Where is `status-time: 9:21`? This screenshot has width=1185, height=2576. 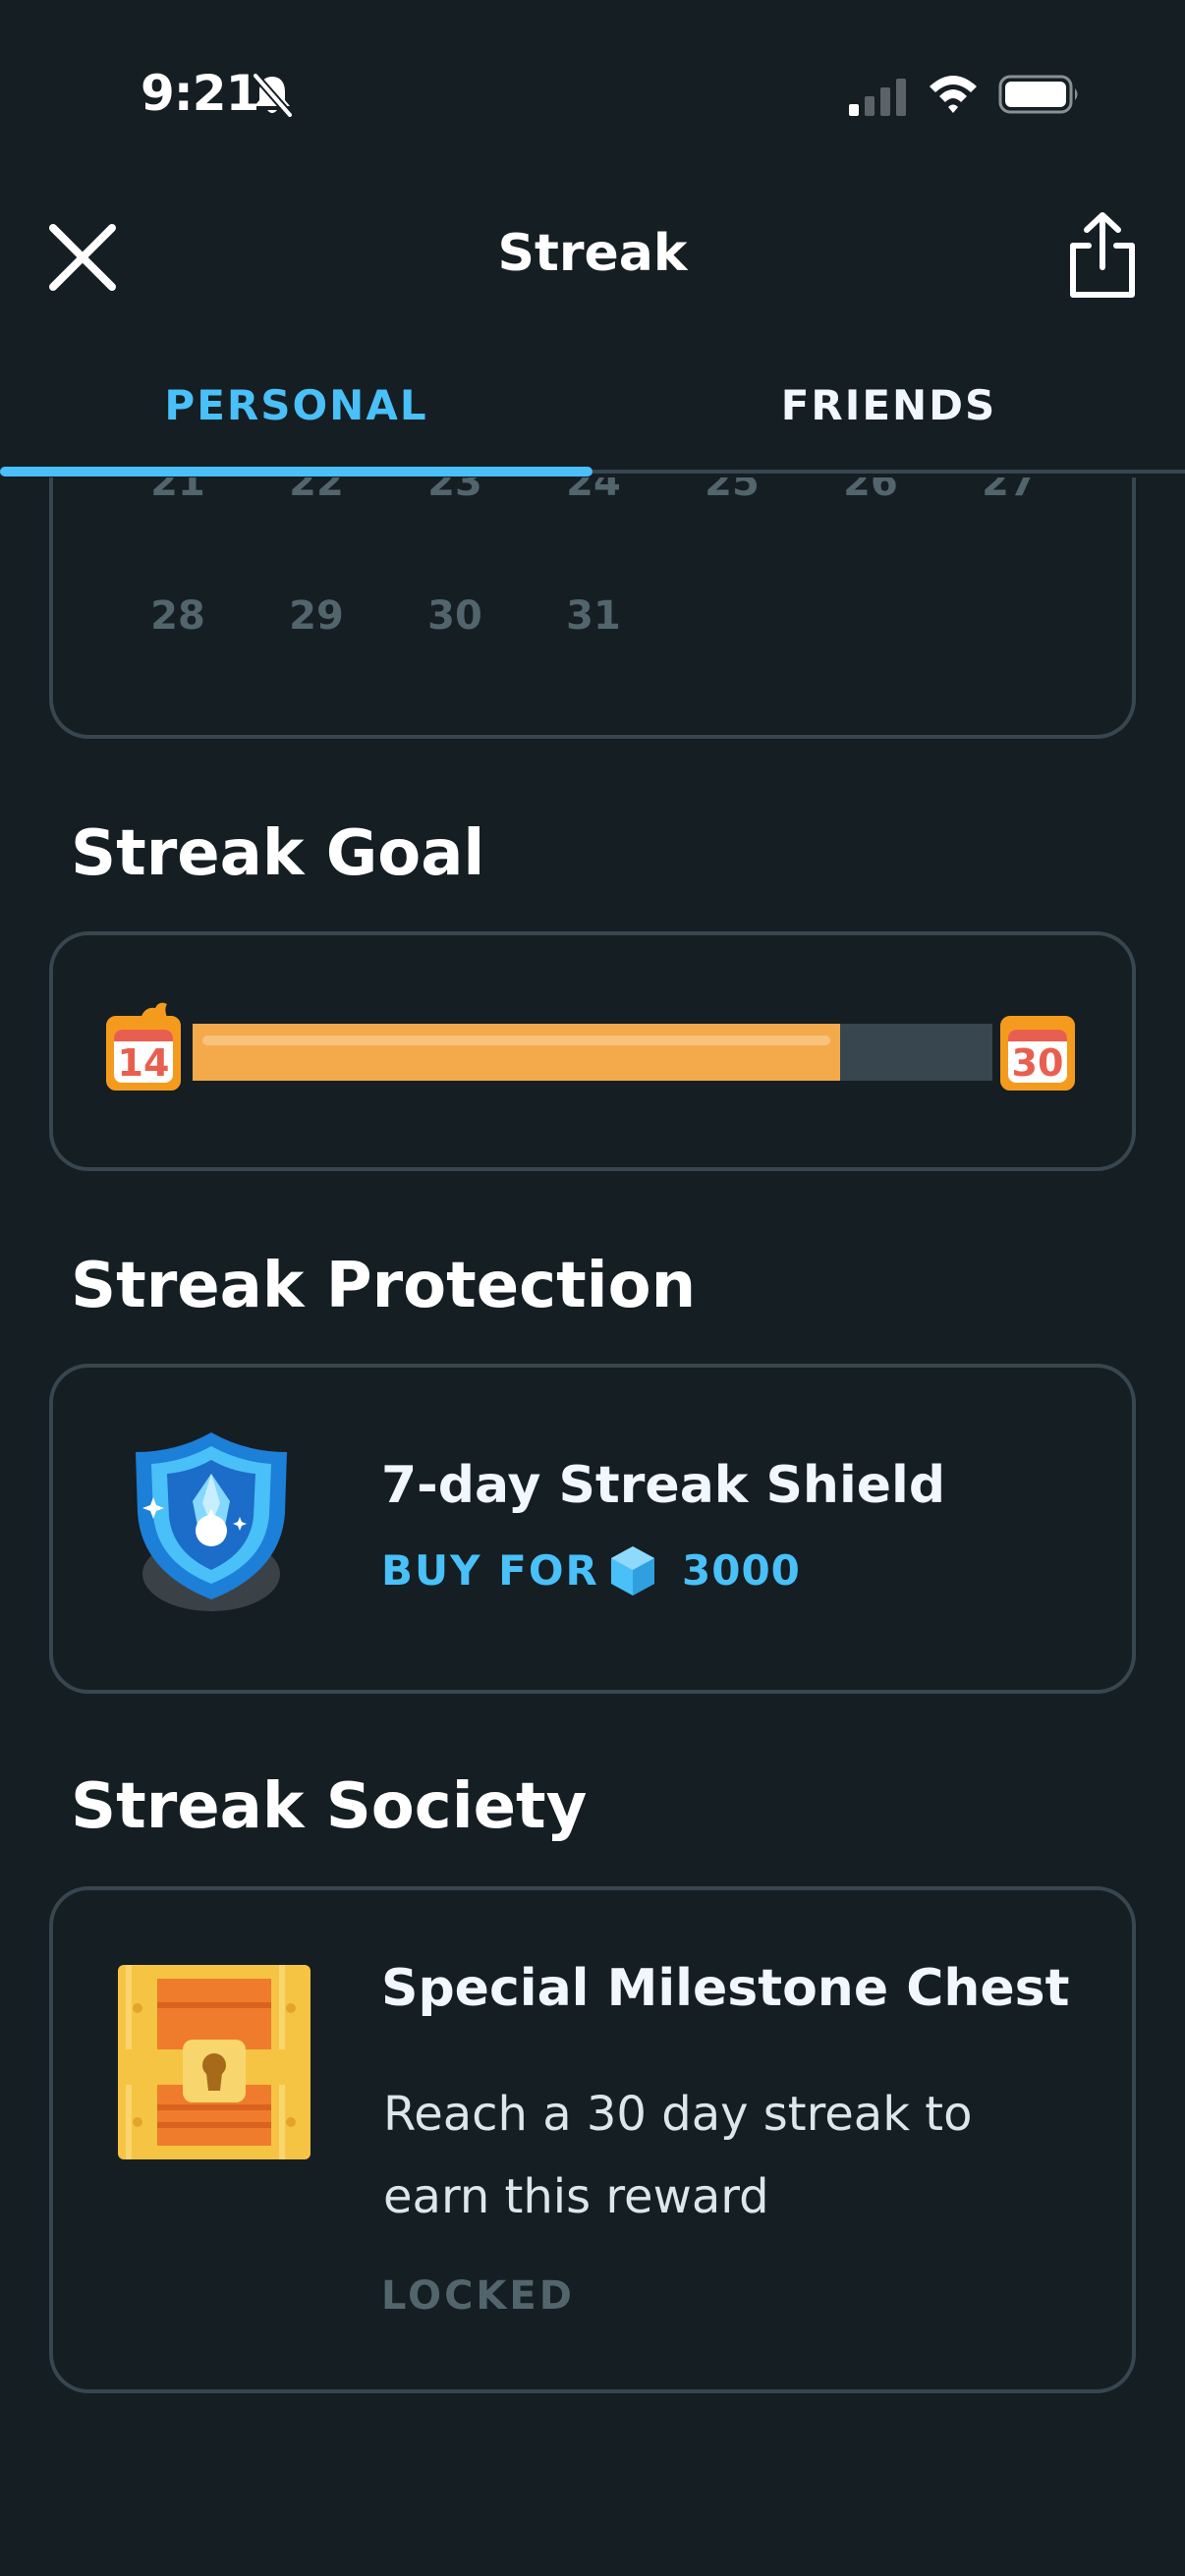 status-time: 9:21 is located at coordinates (200, 93).